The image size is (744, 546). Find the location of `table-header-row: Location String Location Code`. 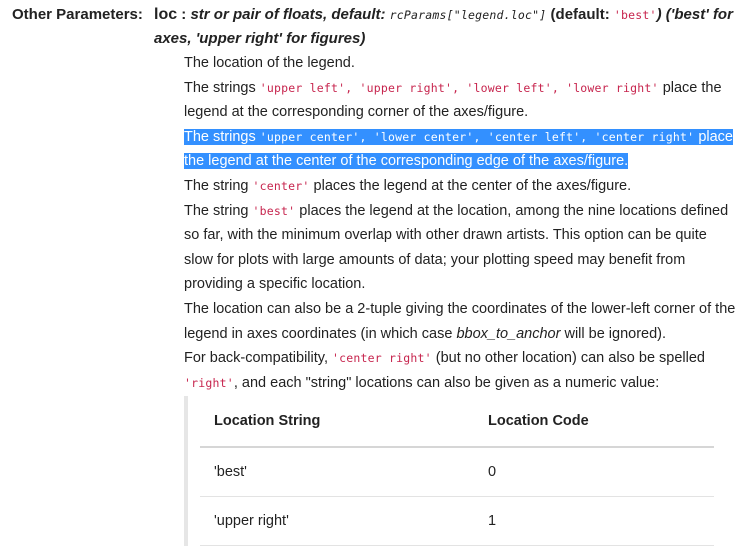

table-header-row: Location String Location Code is located at coordinates (457, 422).